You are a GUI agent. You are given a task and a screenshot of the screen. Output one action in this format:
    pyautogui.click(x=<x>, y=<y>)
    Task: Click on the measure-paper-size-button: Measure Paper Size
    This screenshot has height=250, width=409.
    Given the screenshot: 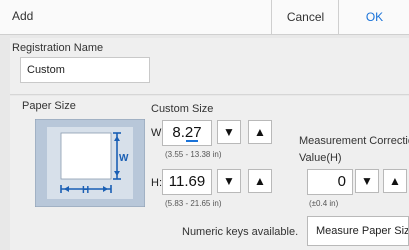 What is the action you would take?
    pyautogui.click(x=358, y=231)
    